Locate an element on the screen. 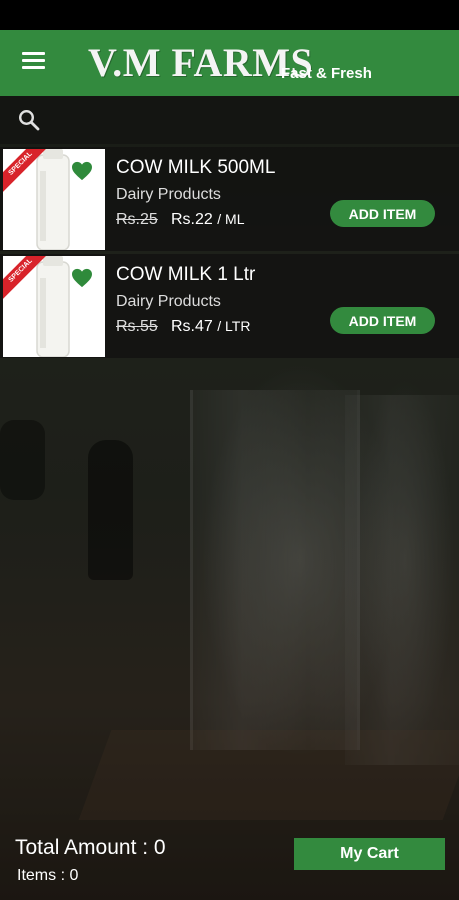  product-new-price: Rs.47 / LTR is located at coordinates (210, 327).